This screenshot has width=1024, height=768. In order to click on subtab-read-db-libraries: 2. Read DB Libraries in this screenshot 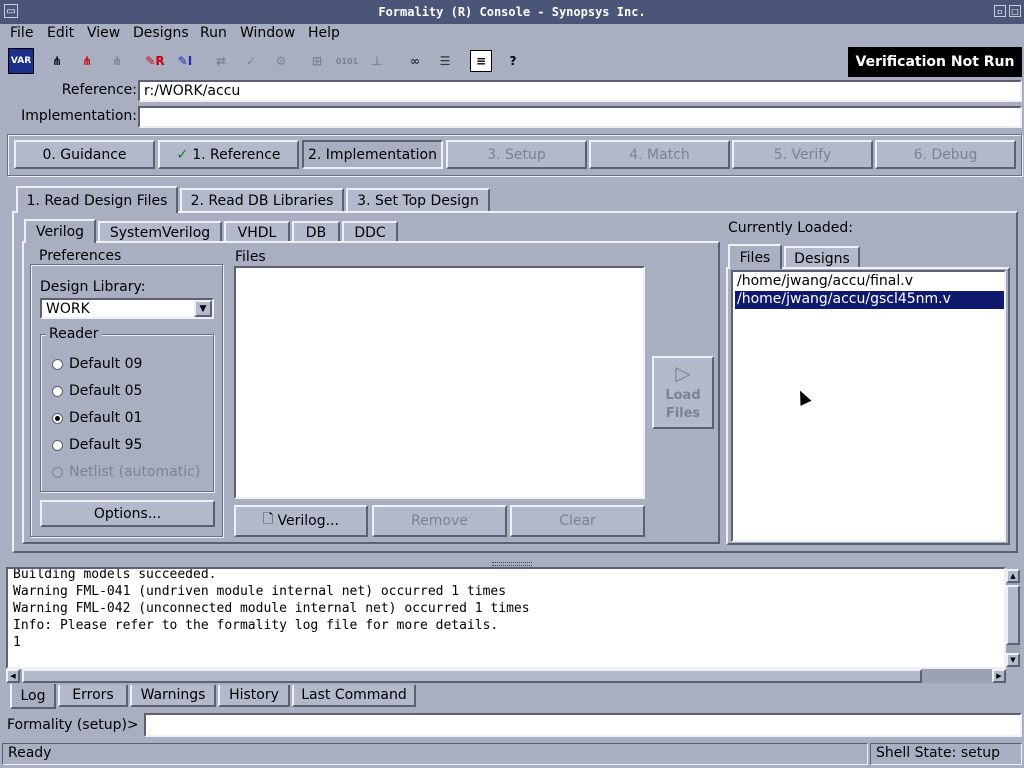, I will do `click(262, 200)`.